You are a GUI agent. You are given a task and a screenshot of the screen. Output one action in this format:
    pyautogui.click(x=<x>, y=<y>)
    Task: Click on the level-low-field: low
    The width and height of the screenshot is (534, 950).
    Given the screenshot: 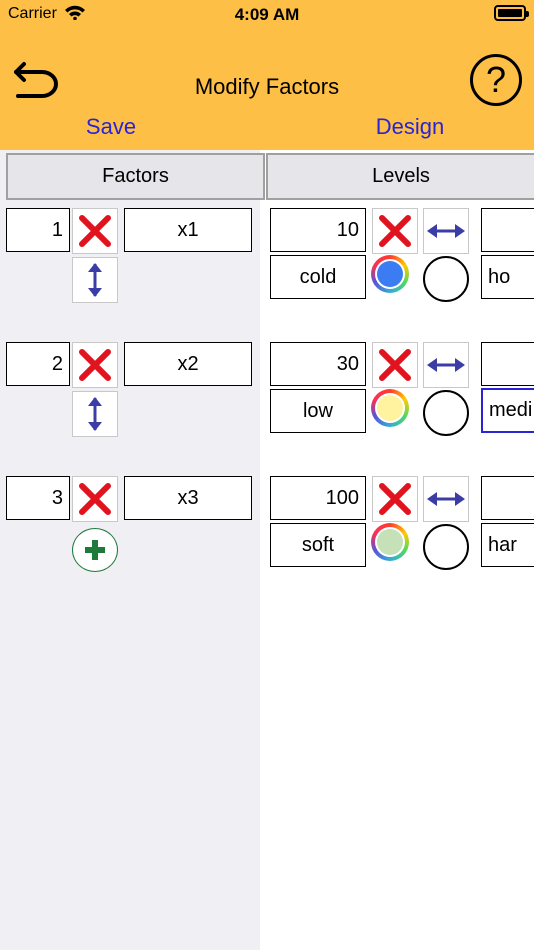 What is the action you would take?
    pyautogui.click(x=318, y=411)
    